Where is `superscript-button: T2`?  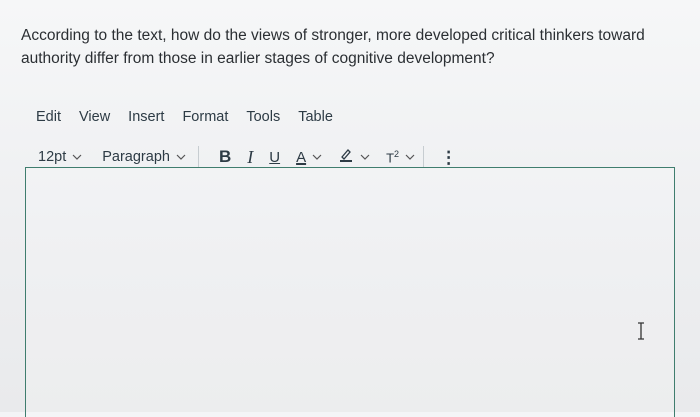 superscript-button: T2 is located at coordinates (400, 157).